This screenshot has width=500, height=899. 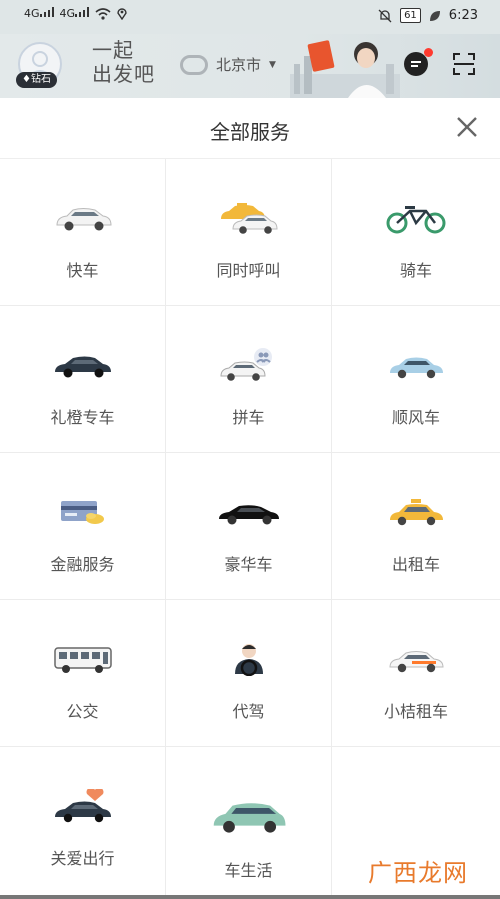 I want to click on service-pinche: 拼车, so click(x=249, y=379).